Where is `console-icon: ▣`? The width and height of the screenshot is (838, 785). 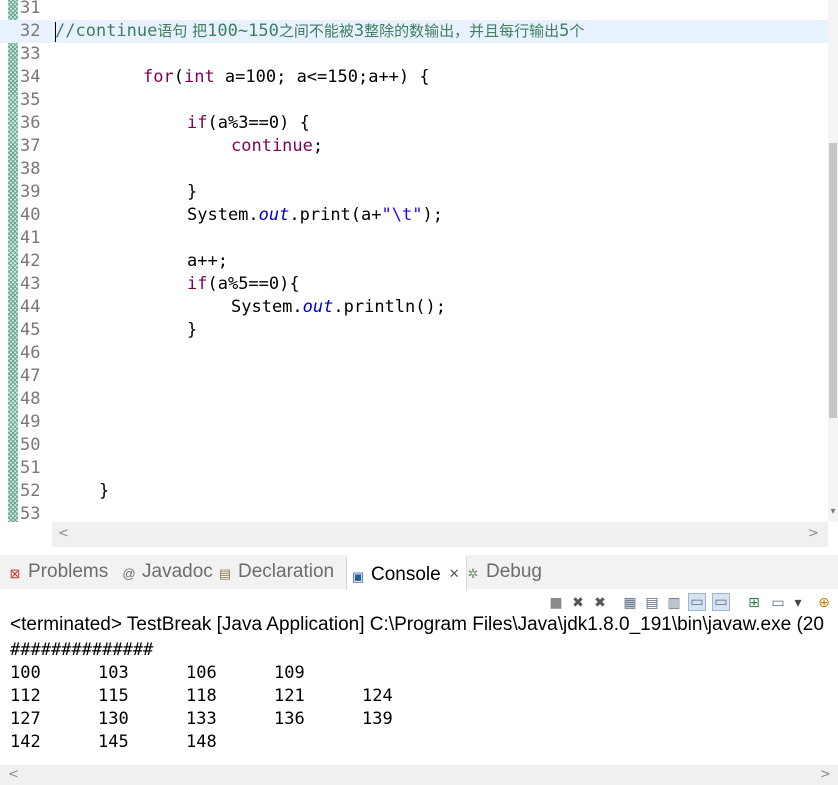 console-icon: ▣ is located at coordinates (358, 576).